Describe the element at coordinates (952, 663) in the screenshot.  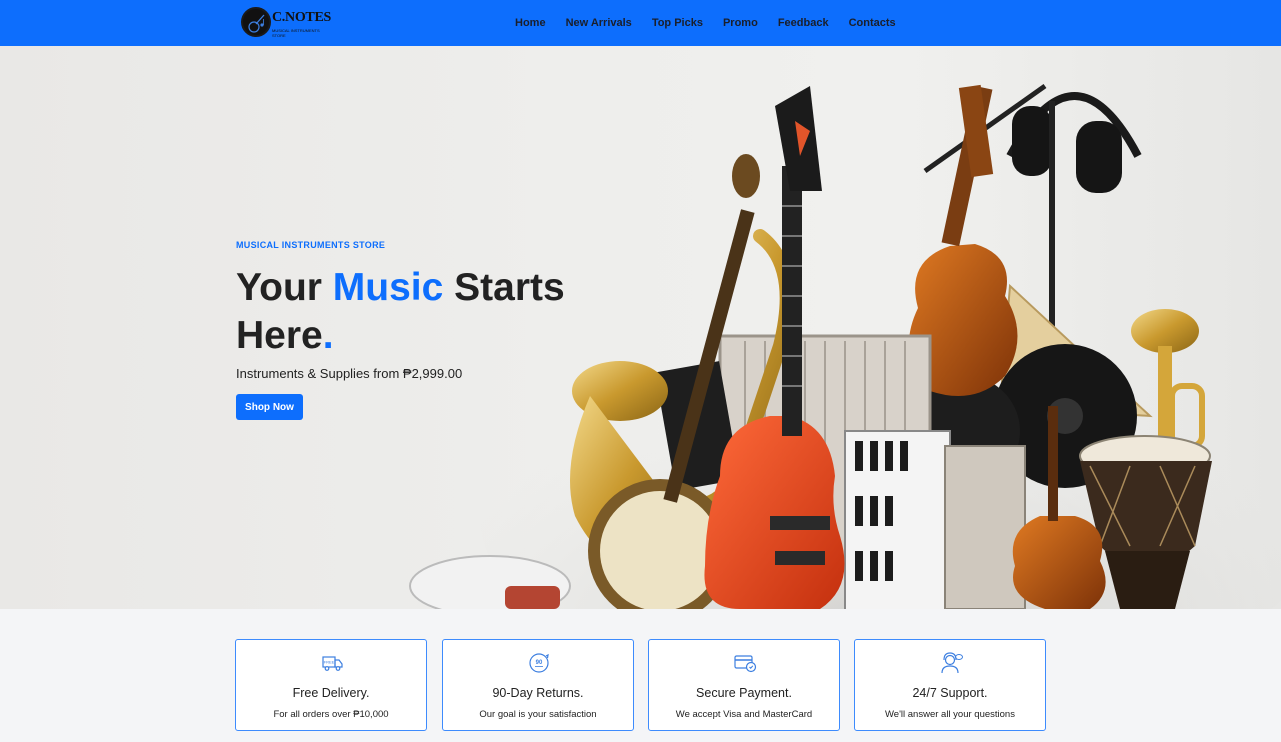
I see `support-agent-icon` at that location.